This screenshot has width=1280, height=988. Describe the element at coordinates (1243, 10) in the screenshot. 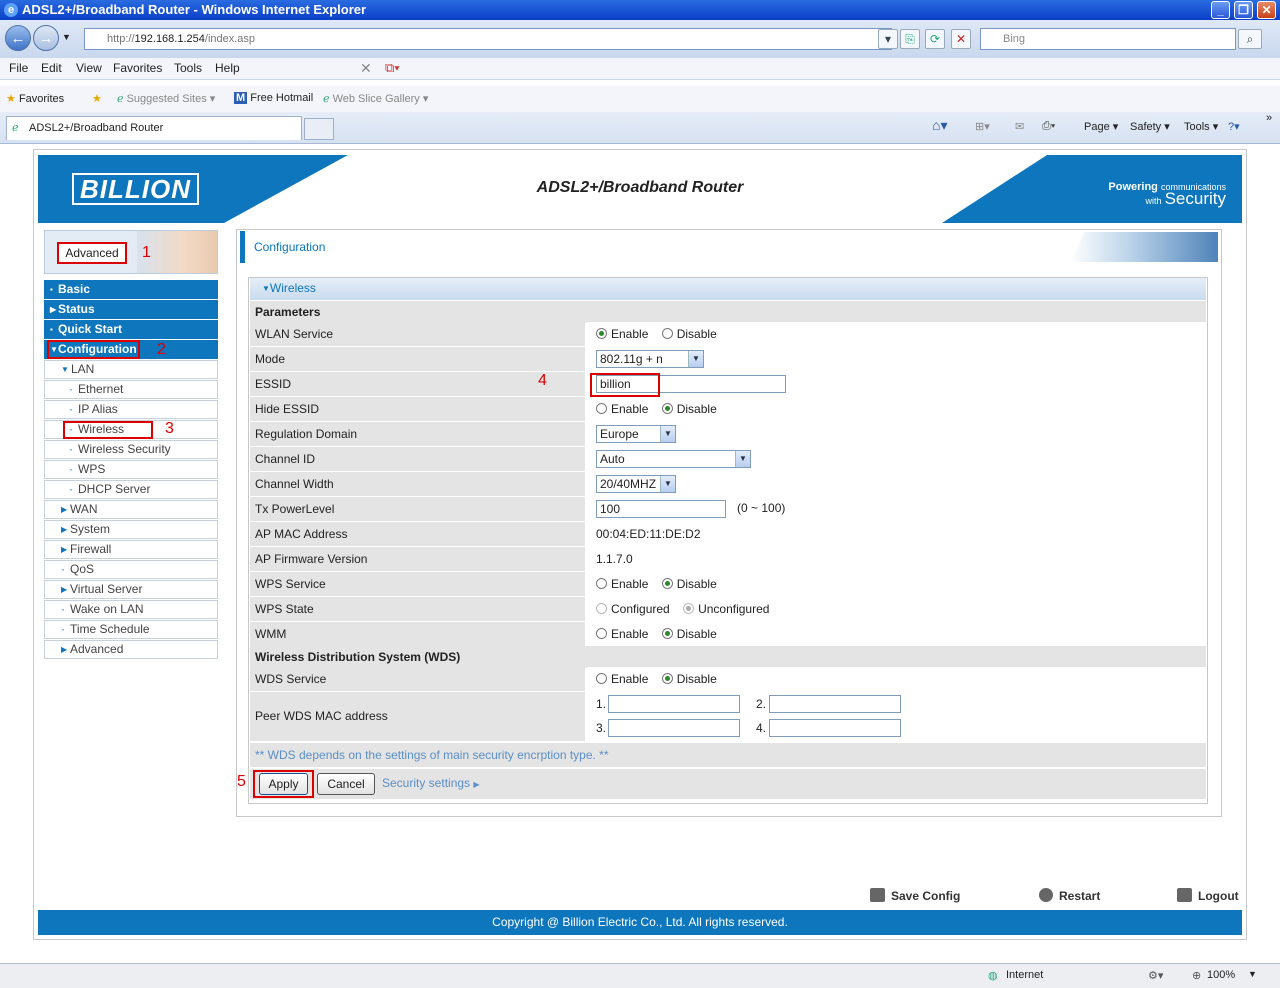

I see `maximize-icon: ❐` at that location.